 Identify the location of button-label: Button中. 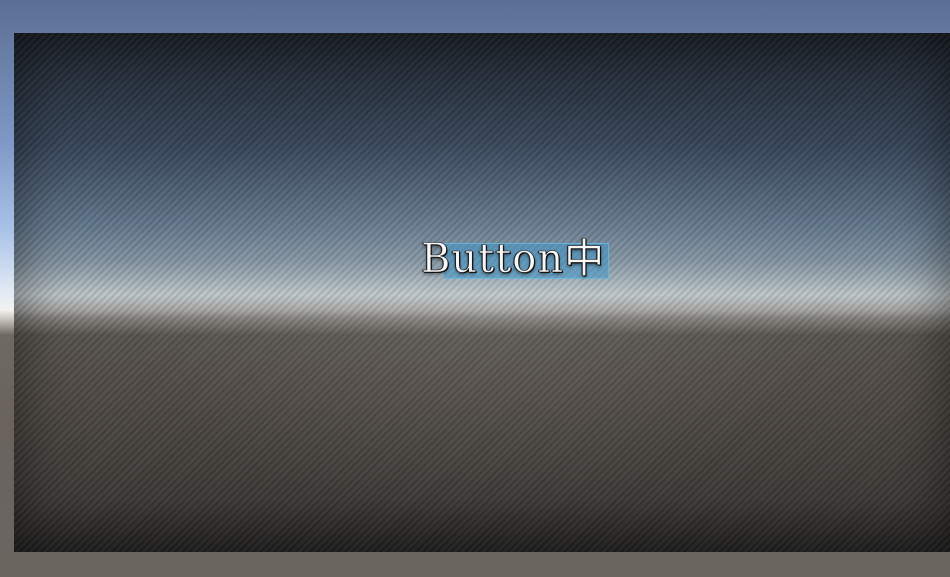
(513, 259).